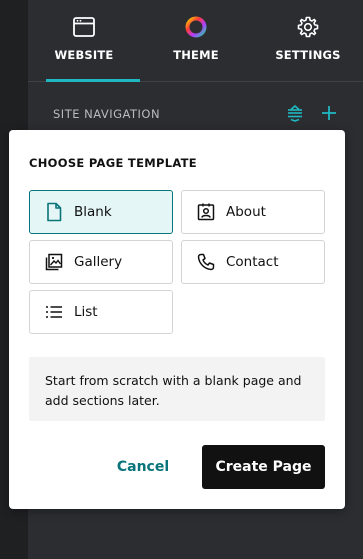 This screenshot has height=559, width=363. Describe the element at coordinates (107, 114) in the screenshot. I see `site-navigation-label: SITE NAVIGATION` at that location.